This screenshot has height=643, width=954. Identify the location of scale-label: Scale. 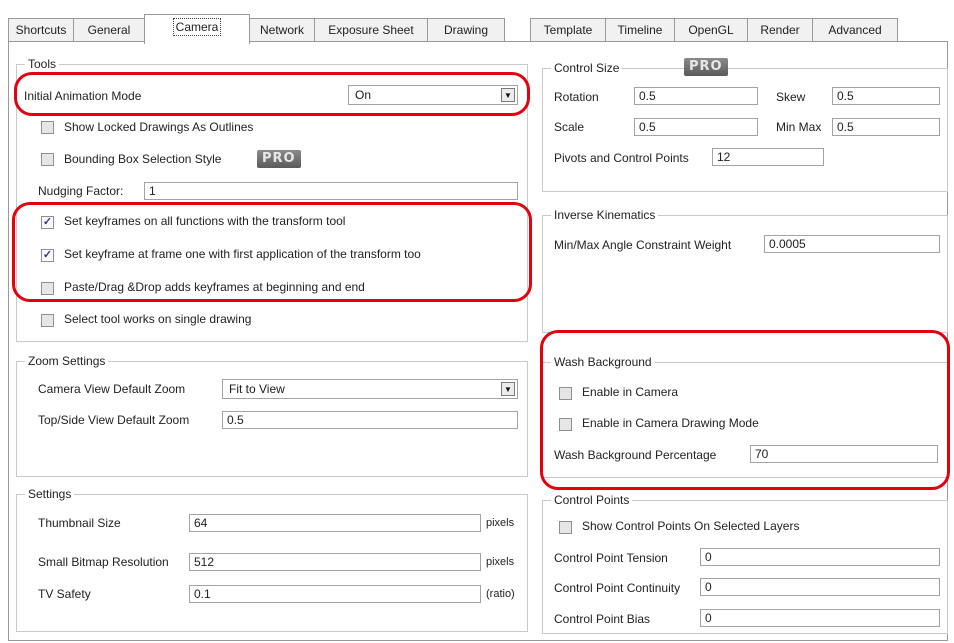
(569, 127).